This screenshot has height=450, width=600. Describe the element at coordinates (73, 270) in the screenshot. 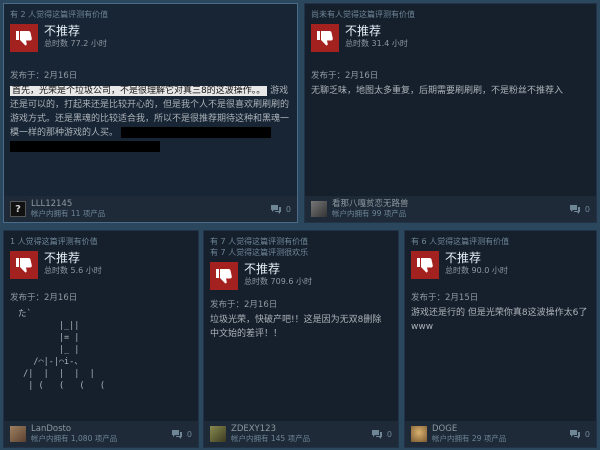

I see `hours-played: 总时数 5.6 小时` at that location.